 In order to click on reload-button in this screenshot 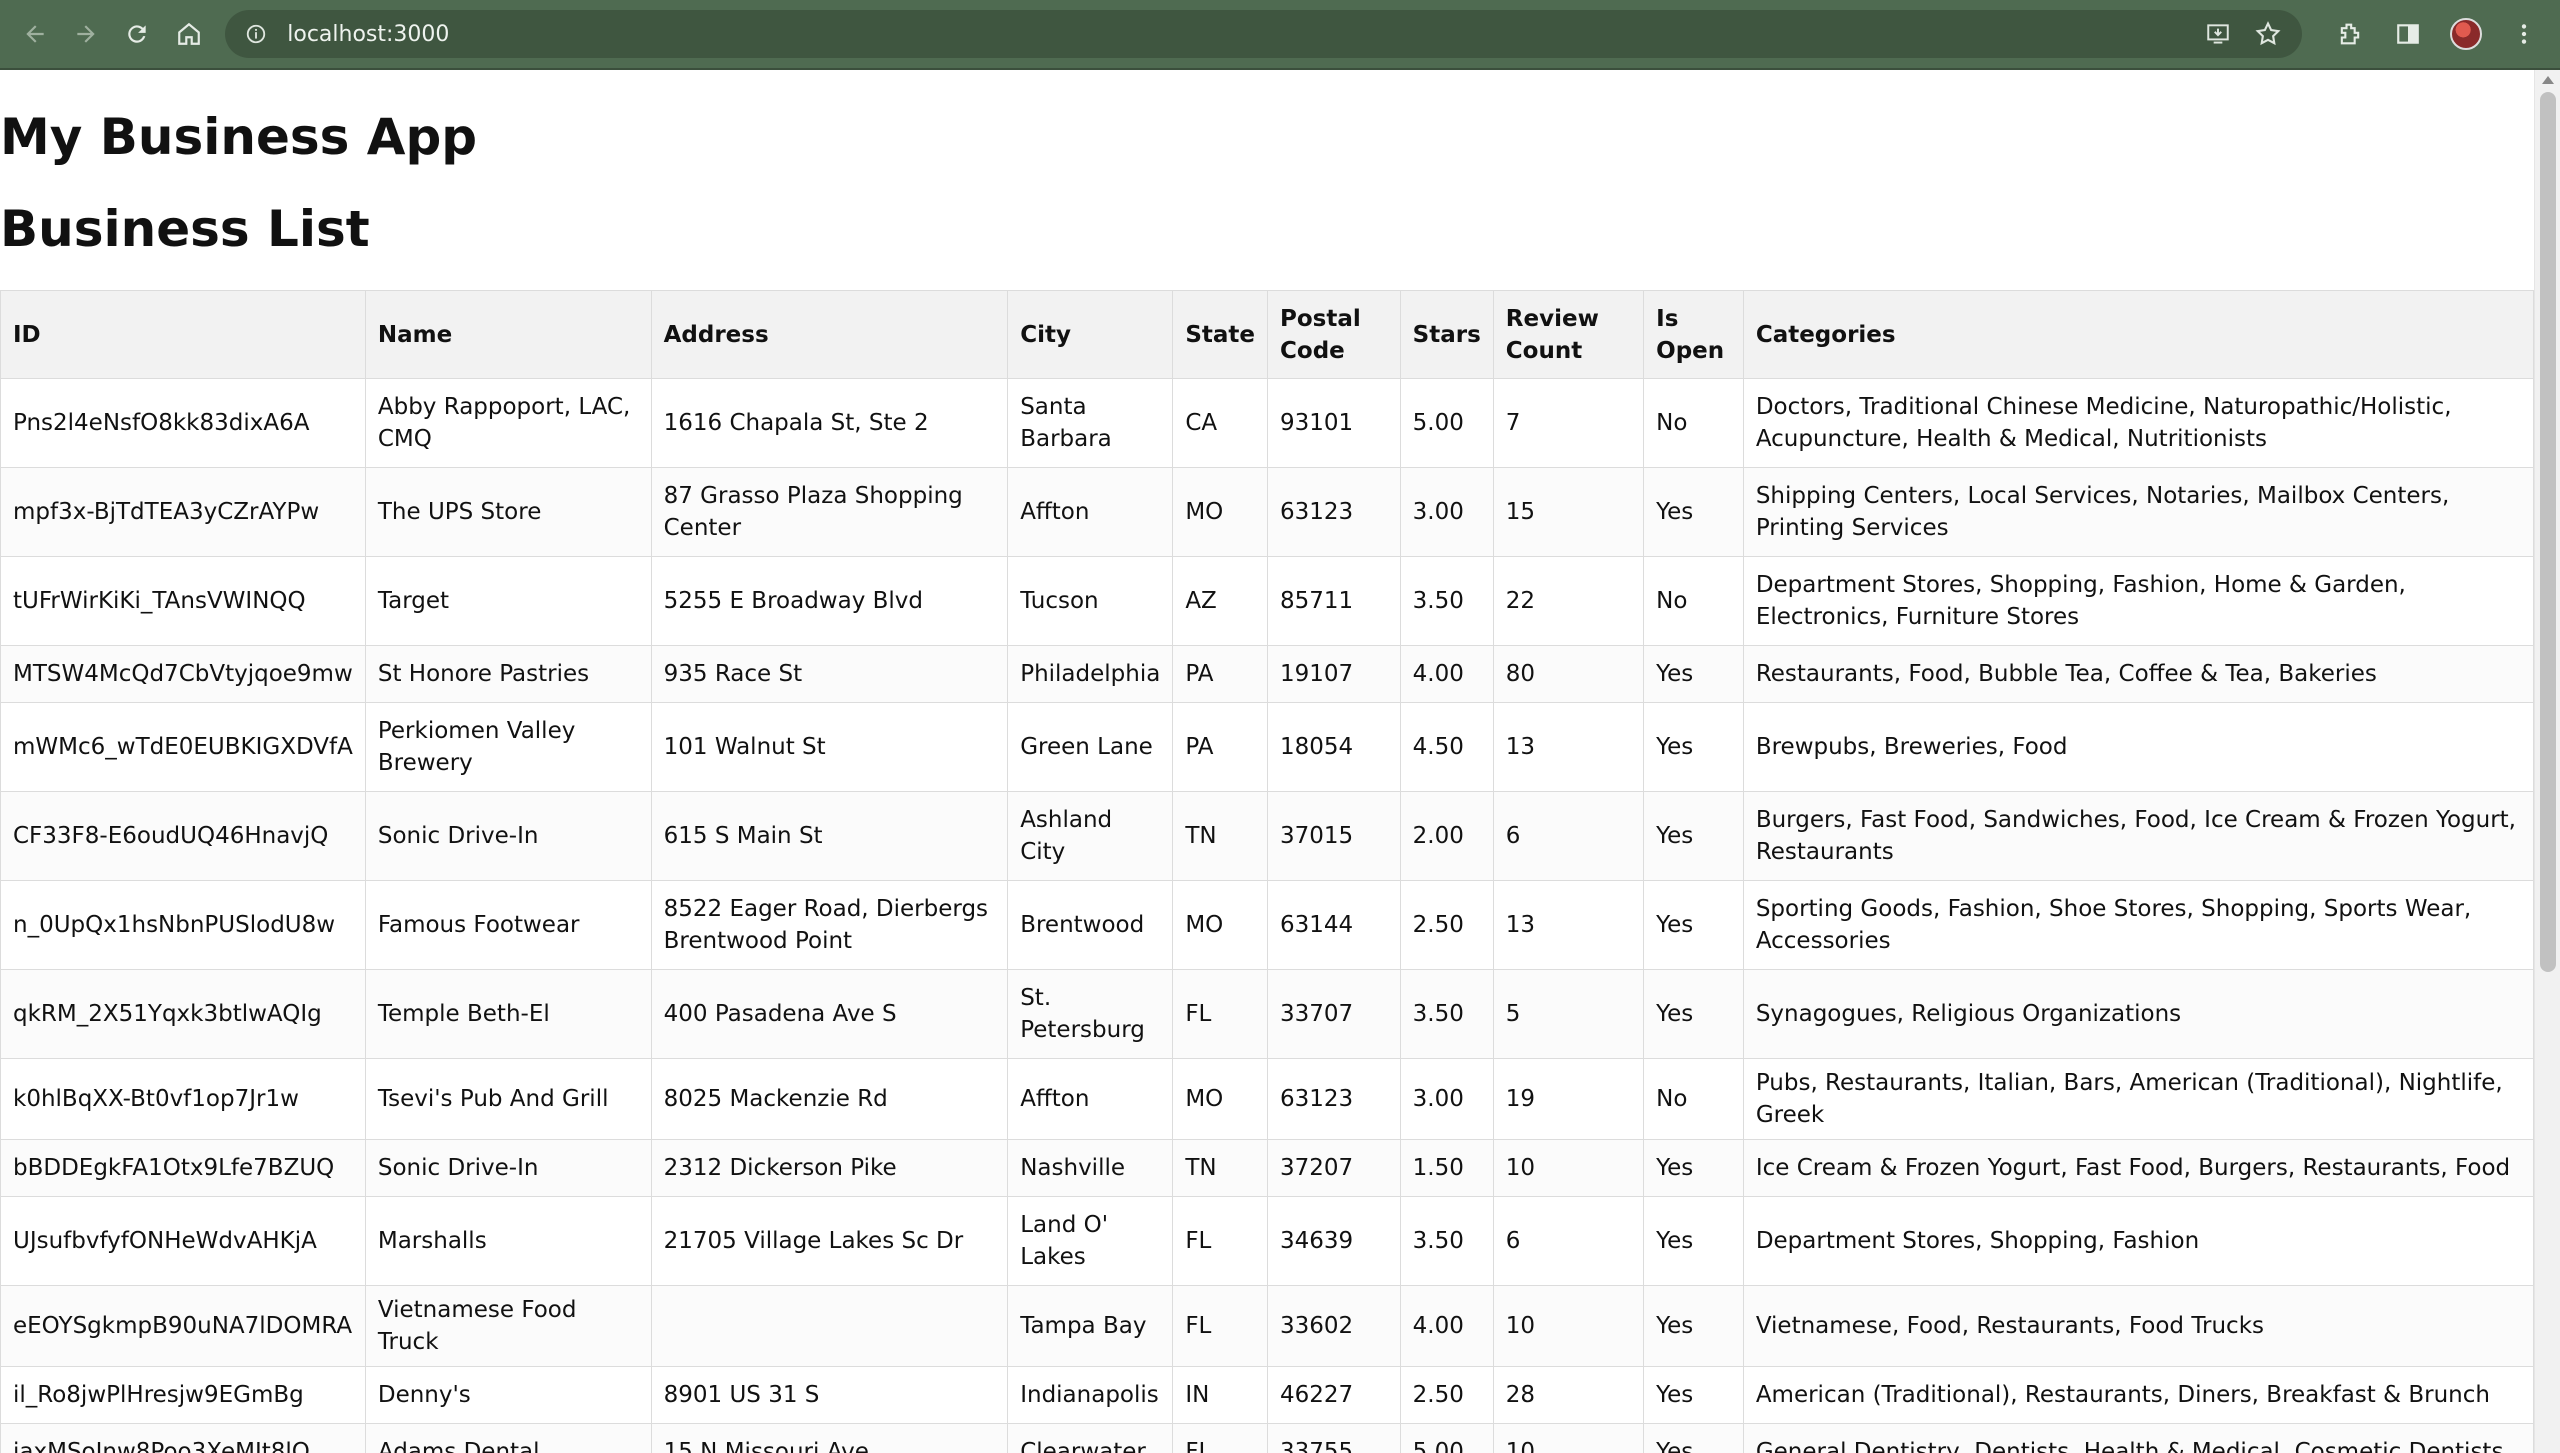, I will do `click(137, 34)`.